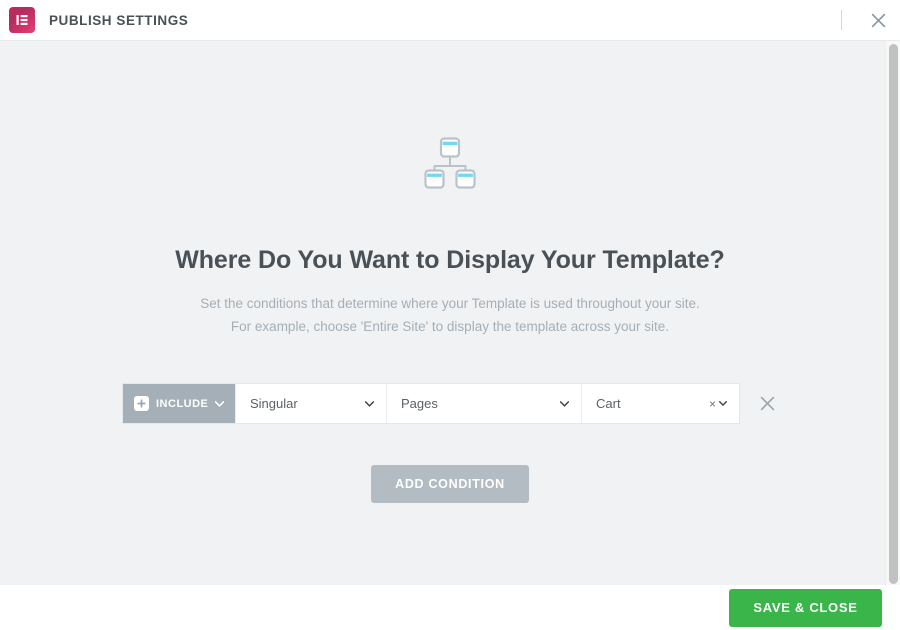 This screenshot has height=630, width=900. Describe the element at coordinates (450, 484) in the screenshot. I see `add-condition-button: ADD CONDITION` at that location.